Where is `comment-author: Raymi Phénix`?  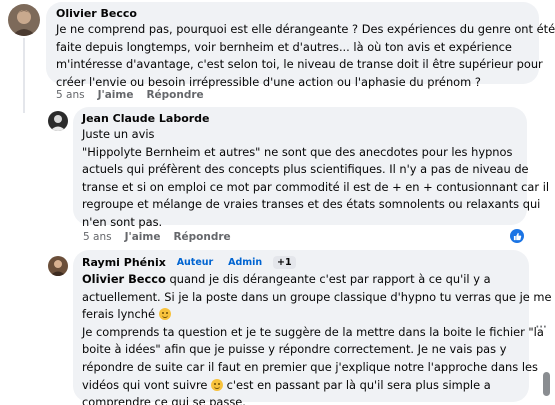 comment-author: Raymi Phénix is located at coordinates (124, 262).